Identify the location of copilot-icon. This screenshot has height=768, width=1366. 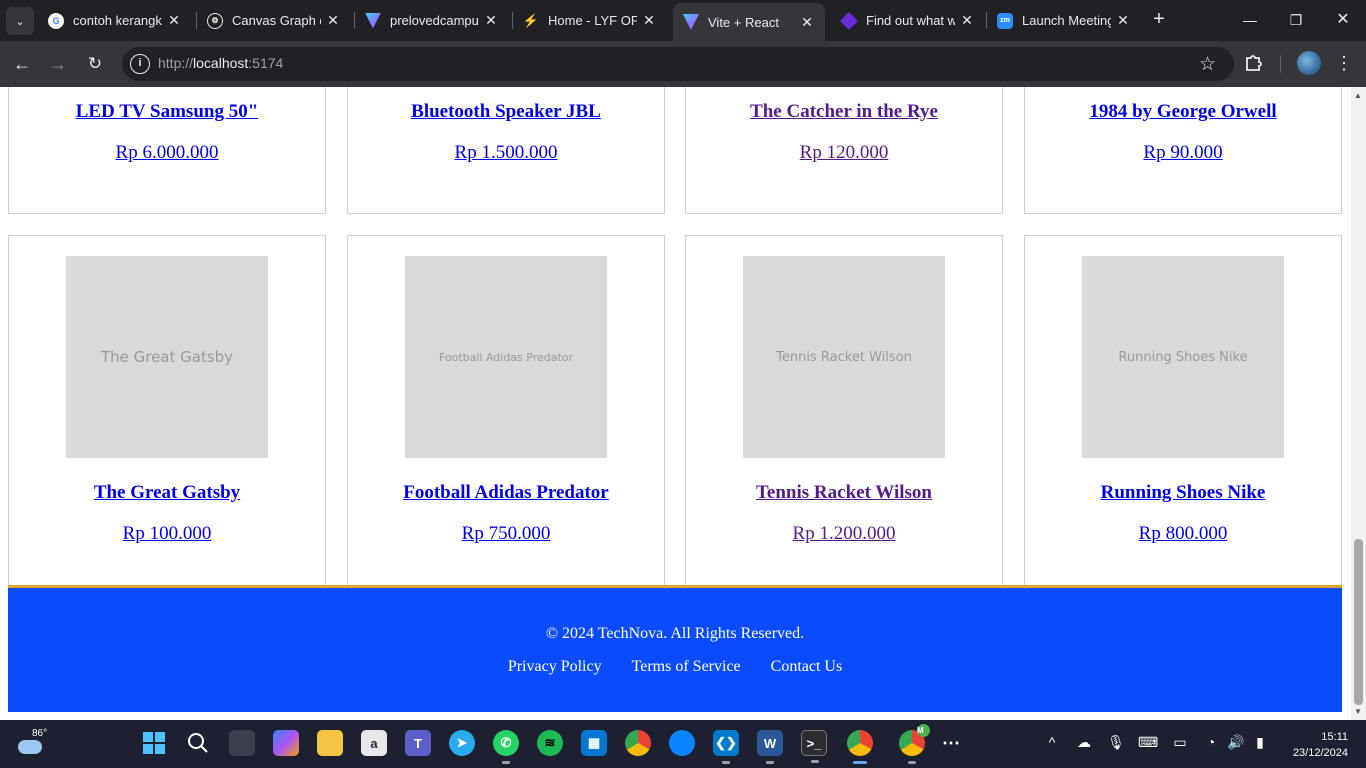
(286, 743).